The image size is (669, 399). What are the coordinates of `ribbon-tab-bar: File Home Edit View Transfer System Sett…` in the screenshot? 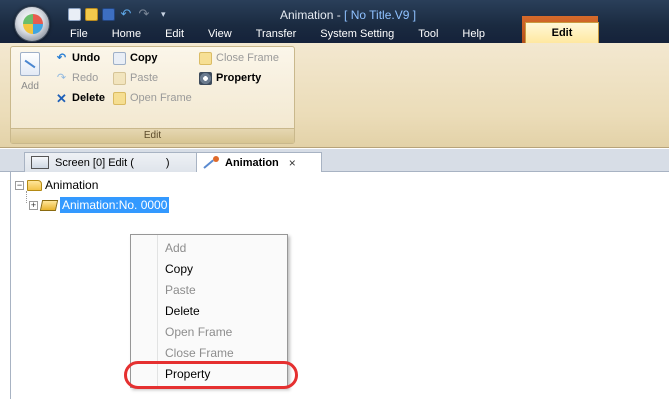 It's located at (328, 32).